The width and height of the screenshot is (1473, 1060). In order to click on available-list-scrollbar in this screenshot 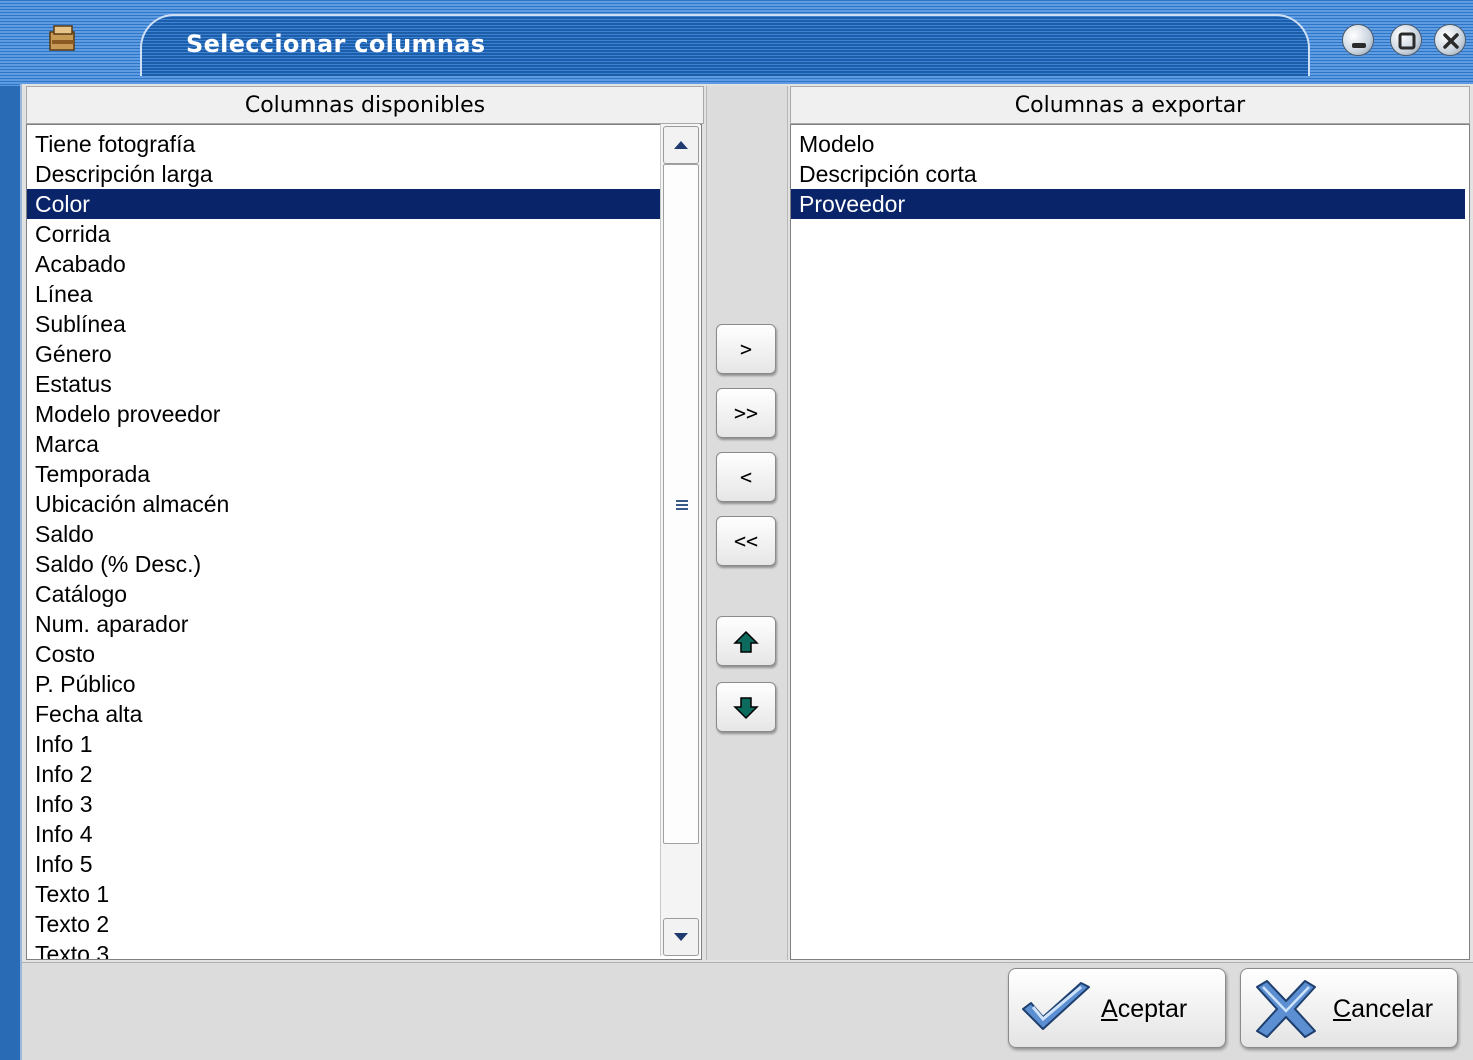, I will do `click(680, 540)`.